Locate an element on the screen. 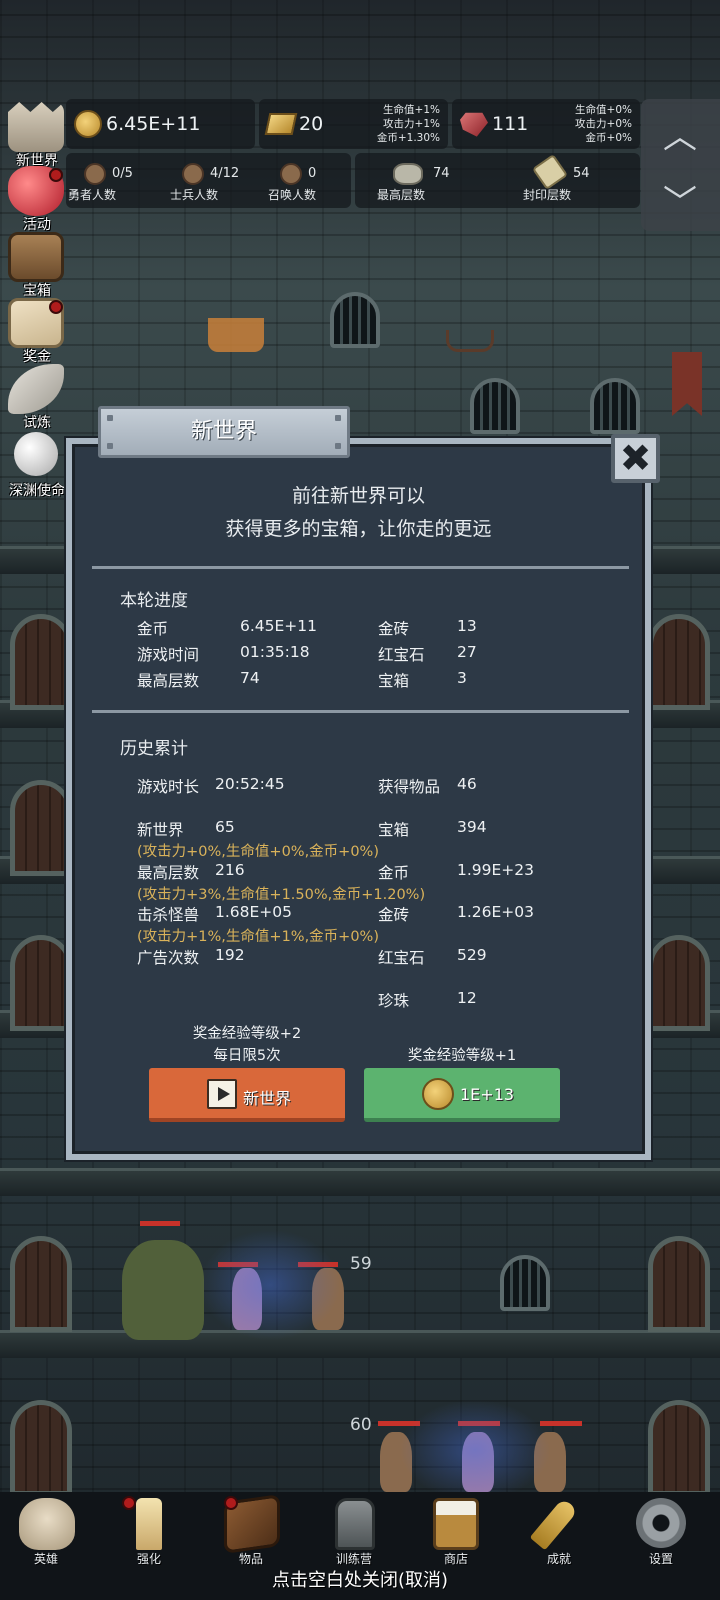 The width and height of the screenshot is (720, 1600). history-items-value: 46 is located at coordinates (467, 784).